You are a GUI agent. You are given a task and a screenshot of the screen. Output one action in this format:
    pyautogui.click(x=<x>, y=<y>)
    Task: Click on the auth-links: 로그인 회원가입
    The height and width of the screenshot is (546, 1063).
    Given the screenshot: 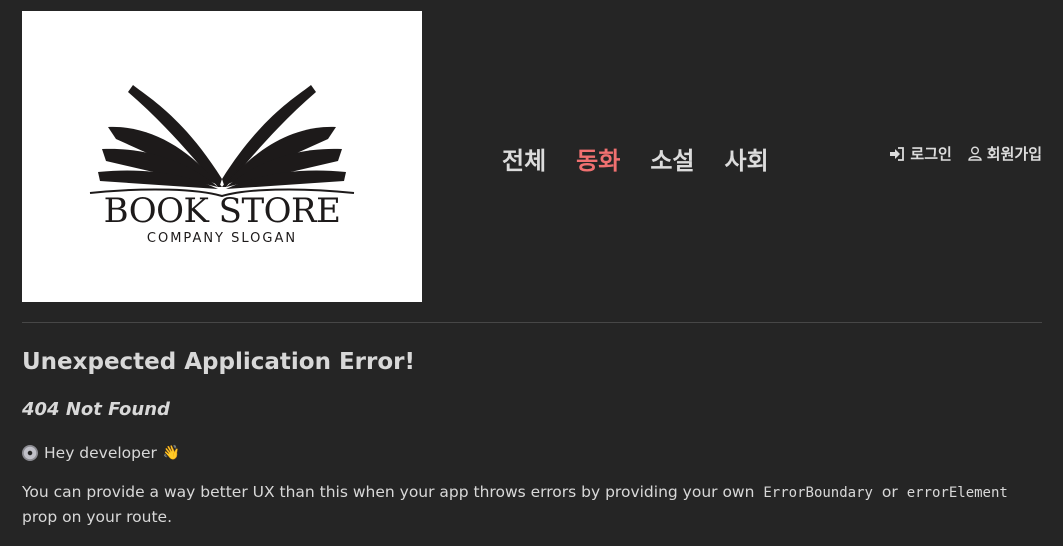 What is the action you would take?
    pyautogui.click(x=965, y=153)
    